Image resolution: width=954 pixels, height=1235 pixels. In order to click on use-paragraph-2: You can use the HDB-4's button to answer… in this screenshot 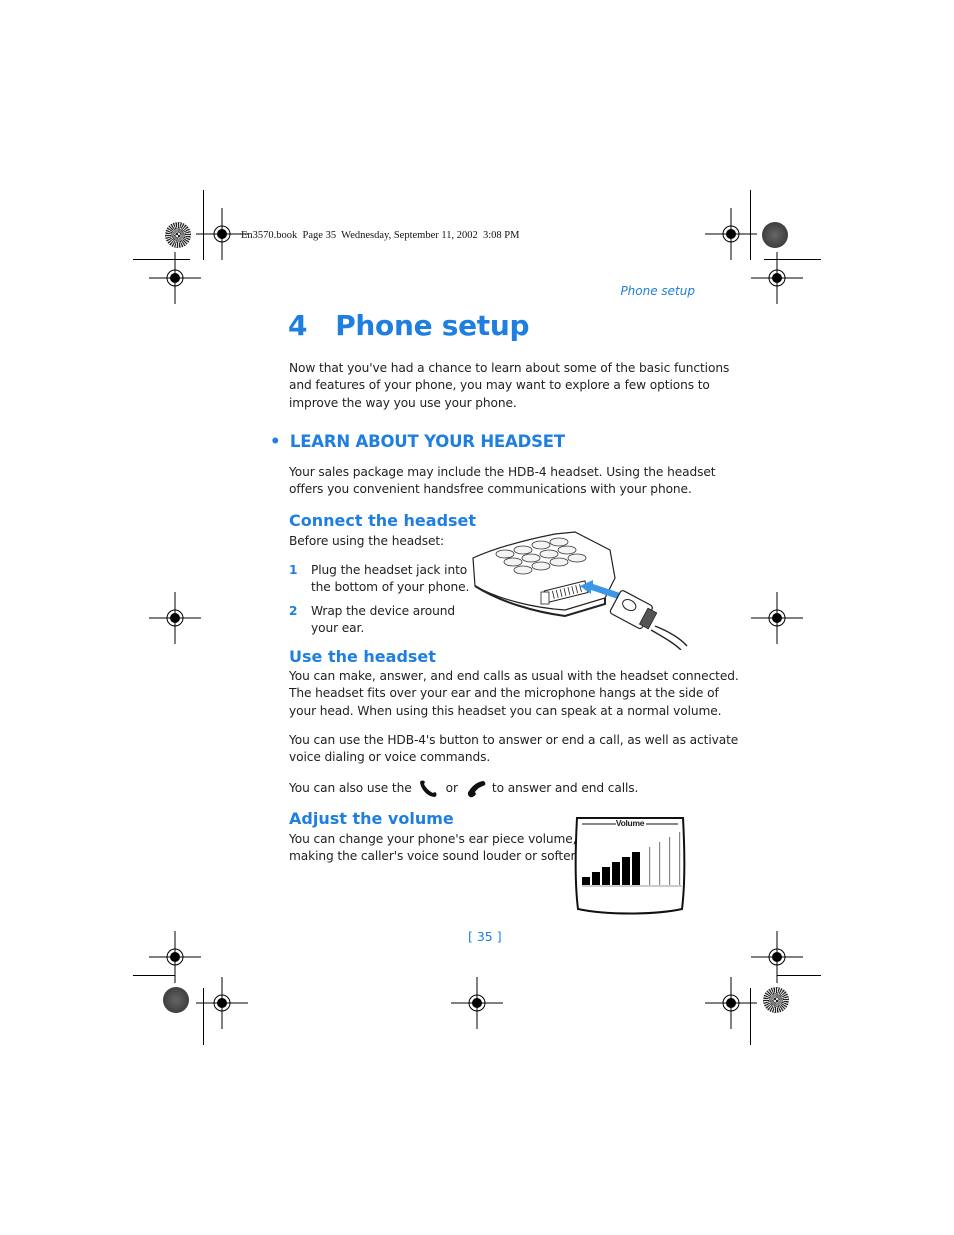, I will do `click(513, 749)`.